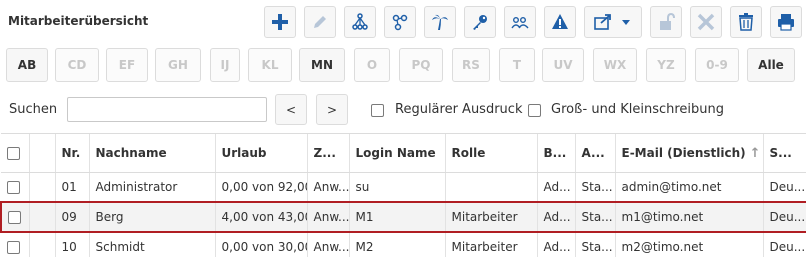 This screenshot has width=806, height=257. What do you see at coordinates (490, 187) in the screenshot?
I see `cell-rolle` at bounding box center [490, 187].